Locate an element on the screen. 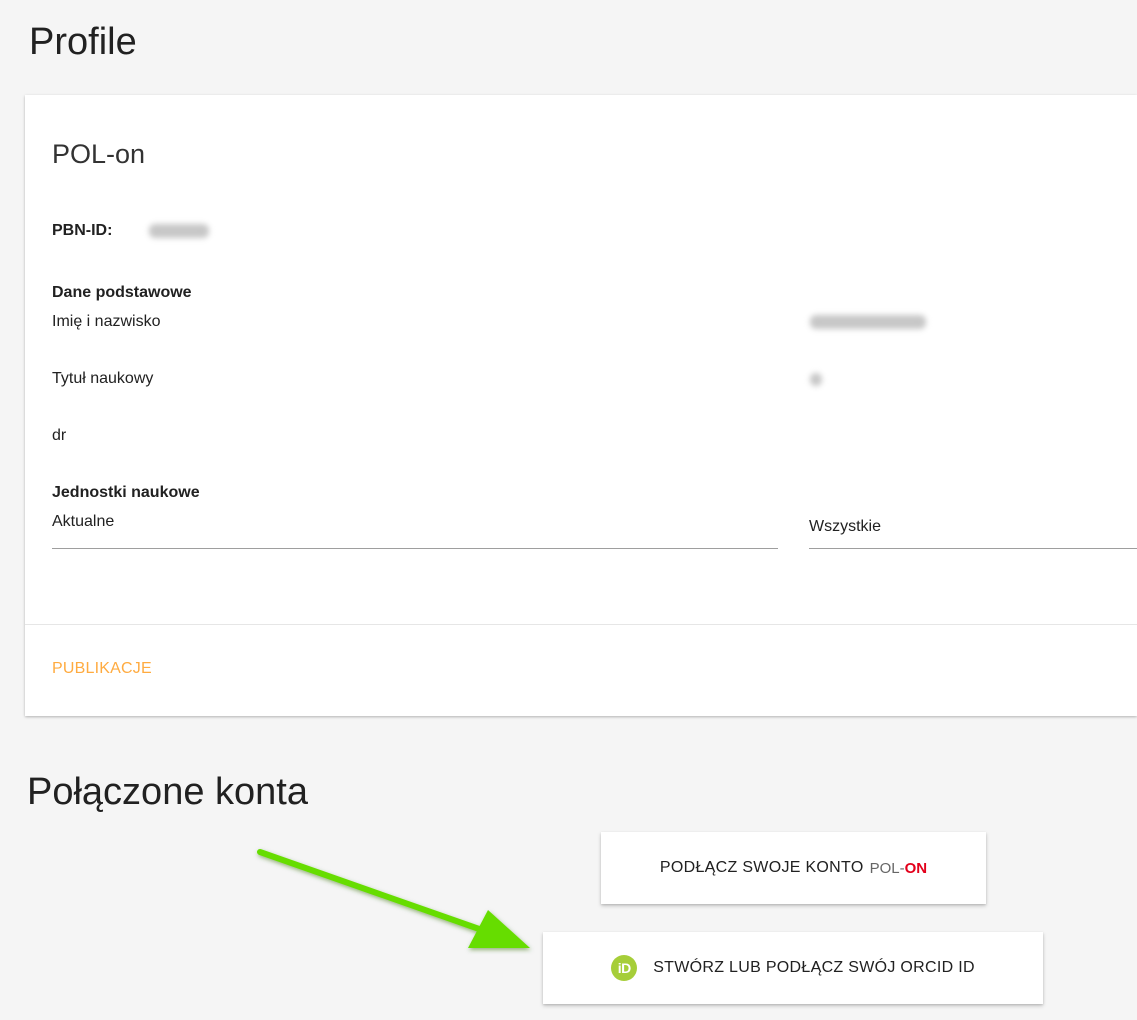  connect-orcid-button: iD STWÓRZ LUB PODŁĄCZ SWÓJ ORCID ID is located at coordinates (793, 968).